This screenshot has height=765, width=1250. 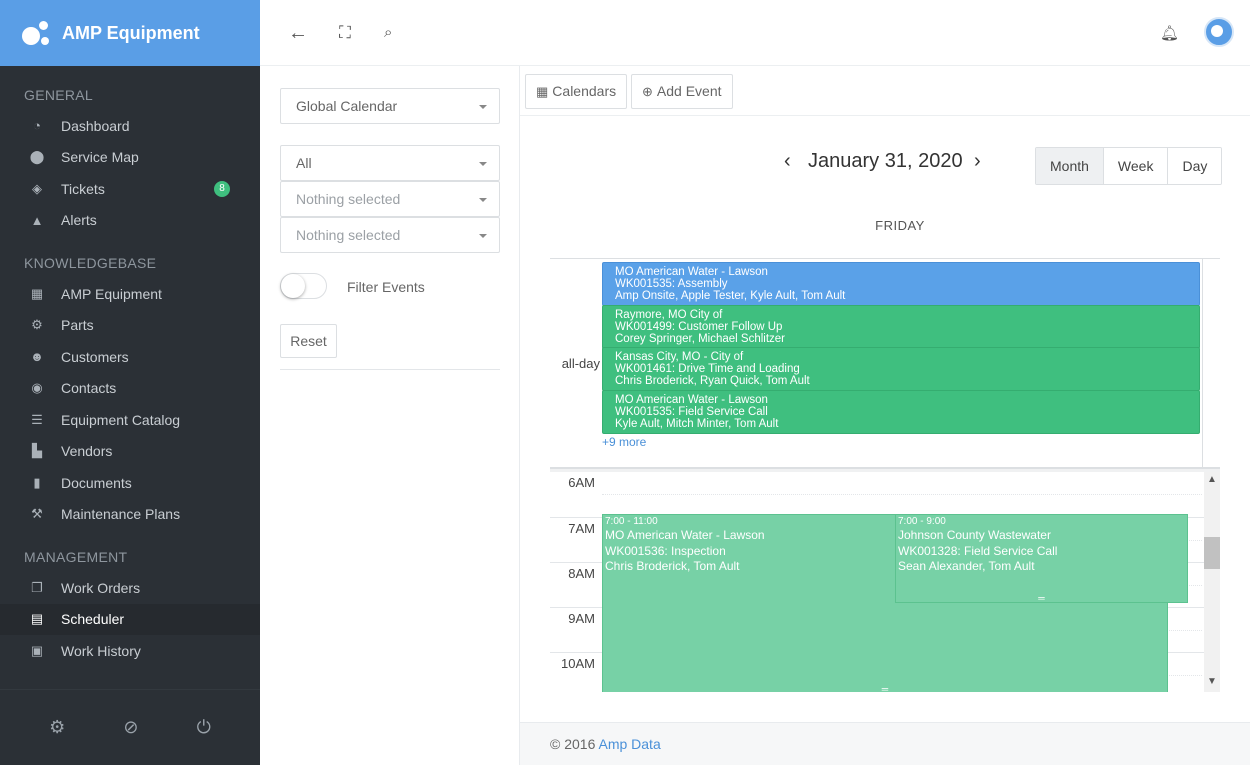 I want to click on list-icon: ☰, so click(x=37, y=419).